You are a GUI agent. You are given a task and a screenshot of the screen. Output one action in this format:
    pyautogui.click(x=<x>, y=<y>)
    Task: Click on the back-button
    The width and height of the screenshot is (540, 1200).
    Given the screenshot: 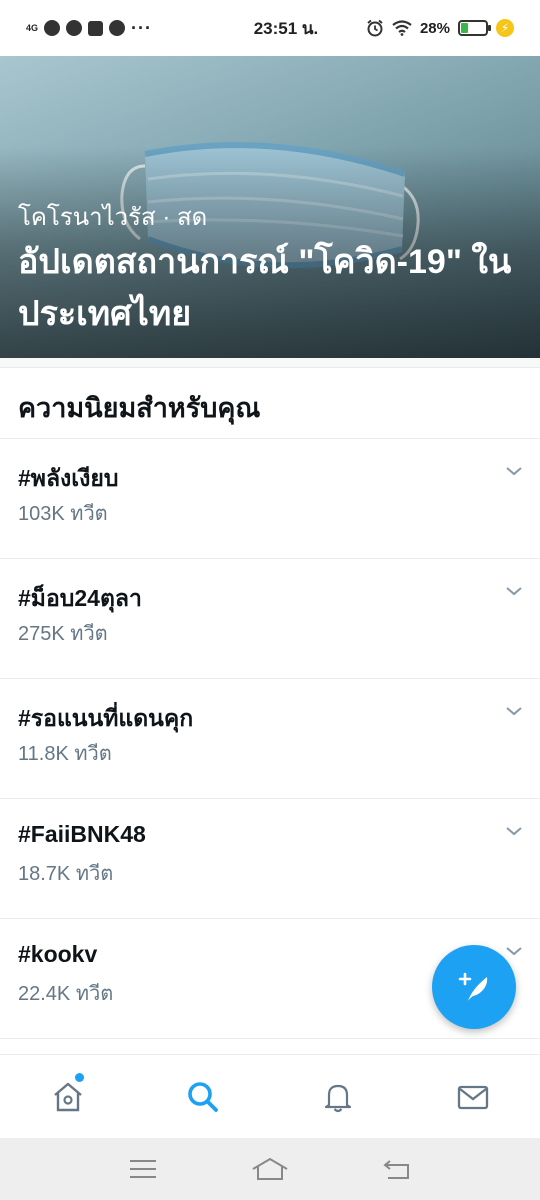 What is the action you would take?
    pyautogui.click(x=397, y=1169)
    